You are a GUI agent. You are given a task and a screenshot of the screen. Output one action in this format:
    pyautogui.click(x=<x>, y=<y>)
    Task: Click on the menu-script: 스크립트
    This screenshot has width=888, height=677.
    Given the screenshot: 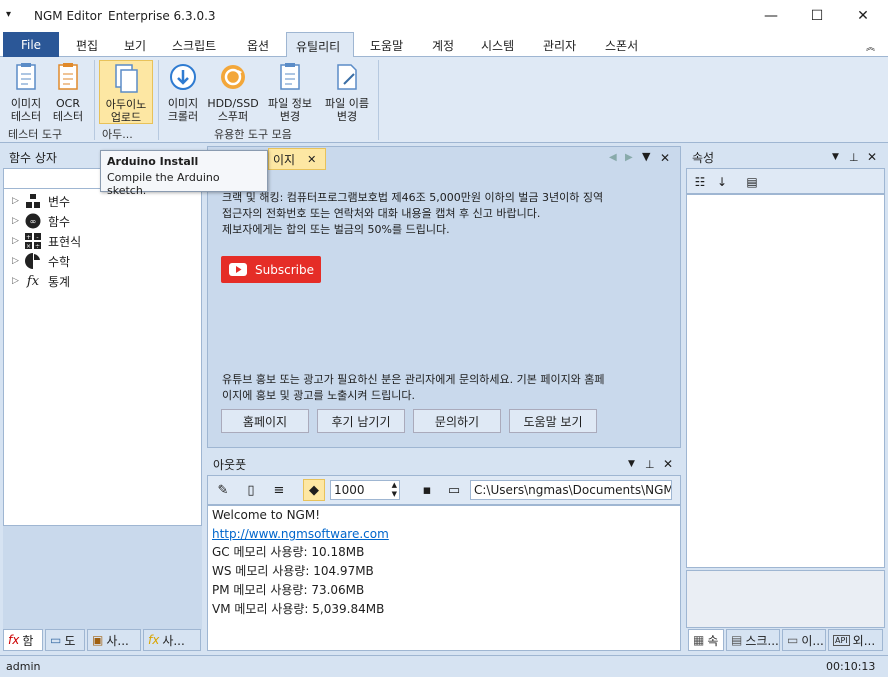 What is the action you would take?
    pyautogui.click(x=194, y=45)
    